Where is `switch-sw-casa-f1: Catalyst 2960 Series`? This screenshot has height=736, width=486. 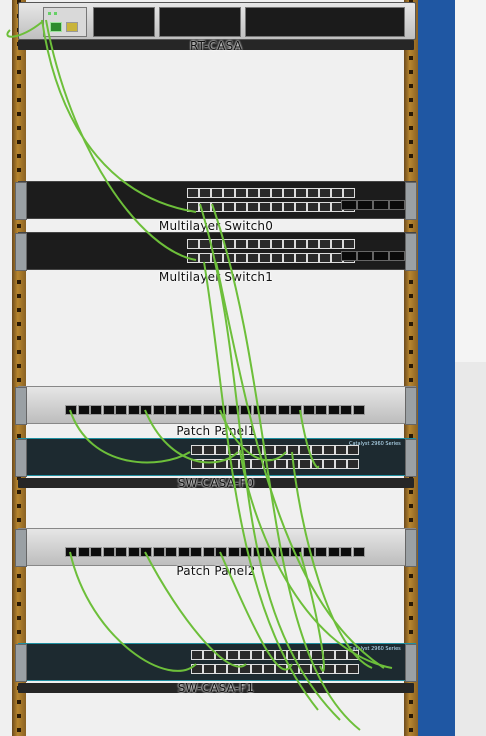 switch-sw-casa-f1: Catalyst 2960 Series is located at coordinates (216, 662).